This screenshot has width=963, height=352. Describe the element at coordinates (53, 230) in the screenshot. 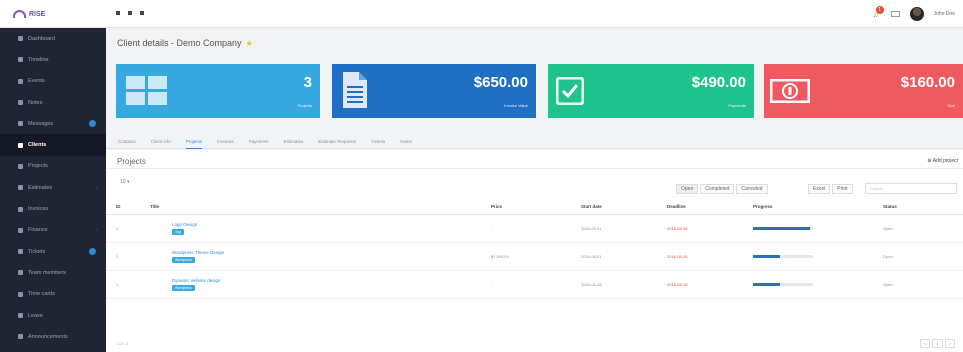

I see `sidebar-item-finance: Finance ›` at that location.